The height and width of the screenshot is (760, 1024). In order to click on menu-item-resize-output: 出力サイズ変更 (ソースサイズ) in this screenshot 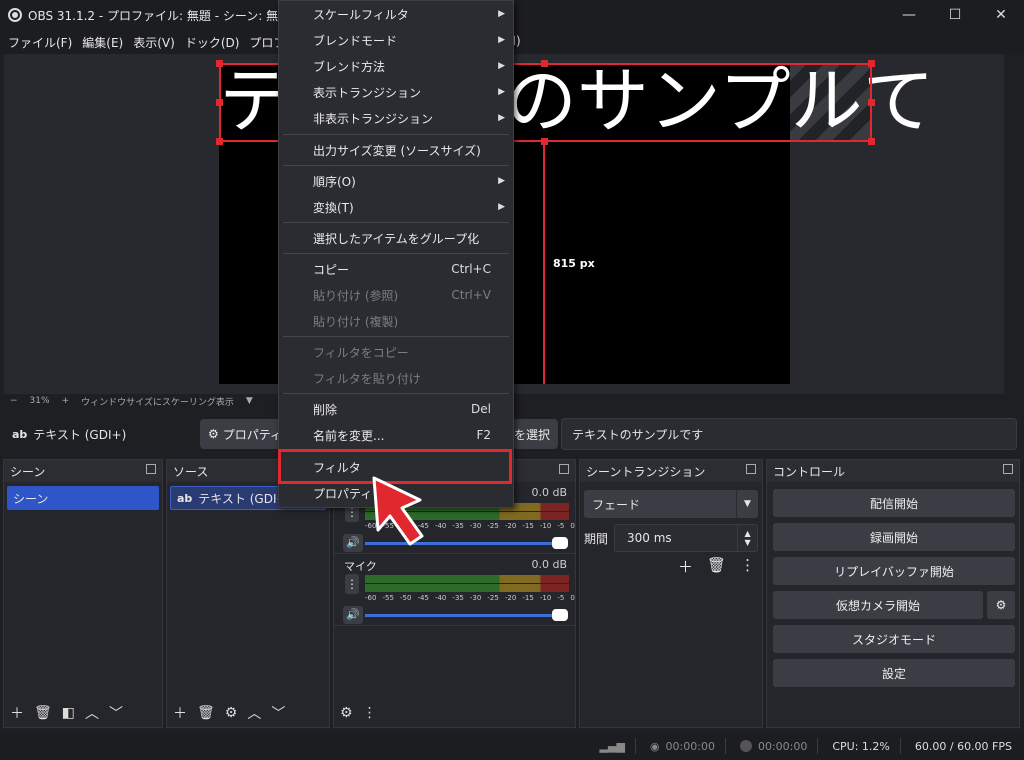, I will do `click(396, 150)`.